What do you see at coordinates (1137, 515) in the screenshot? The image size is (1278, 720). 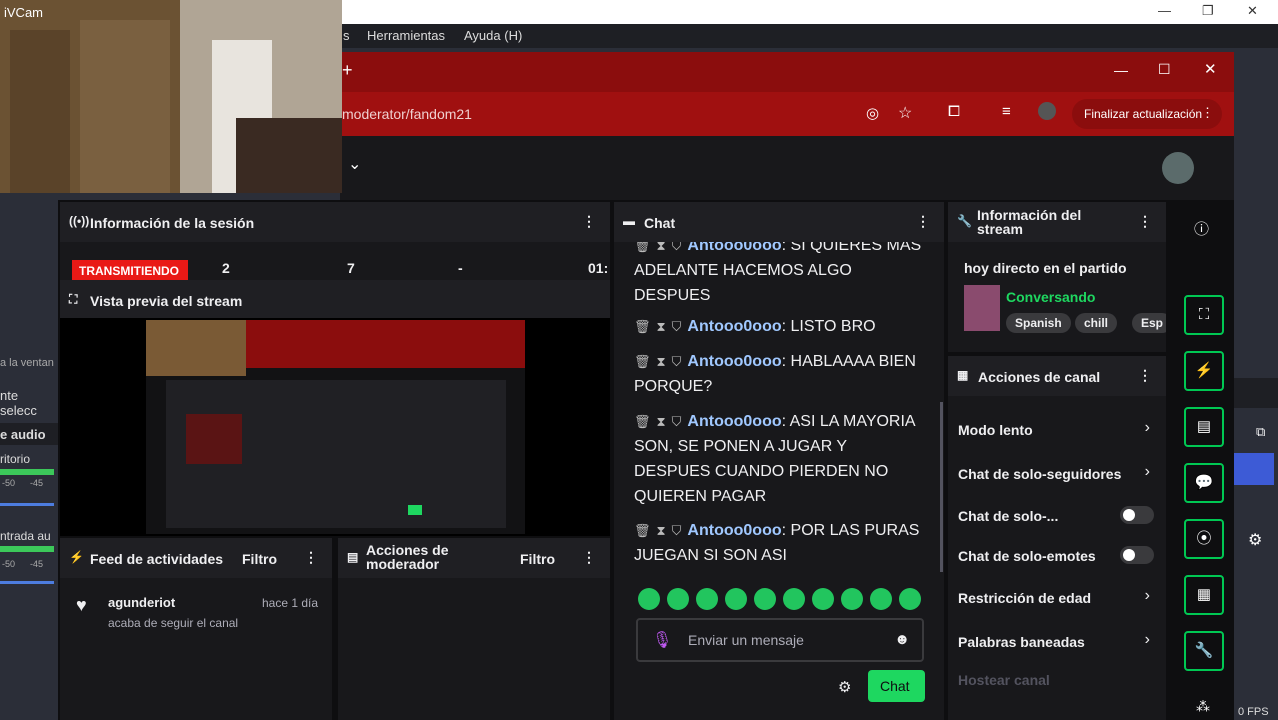 I see `subs-only-toggle` at bounding box center [1137, 515].